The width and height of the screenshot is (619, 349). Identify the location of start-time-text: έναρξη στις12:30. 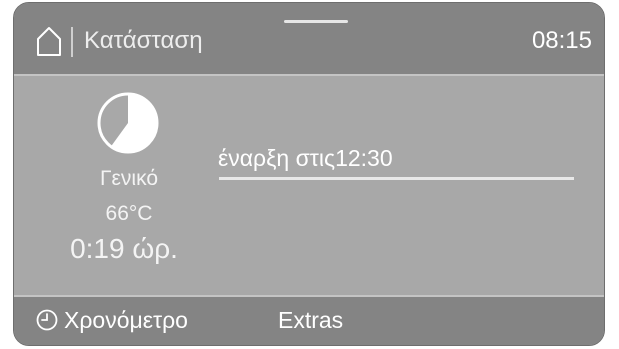
(305, 158).